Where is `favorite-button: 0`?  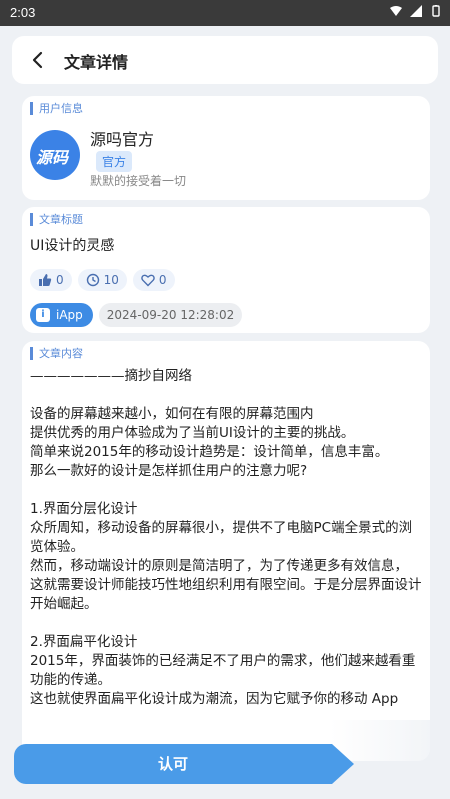
favorite-button: 0 is located at coordinates (153, 280).